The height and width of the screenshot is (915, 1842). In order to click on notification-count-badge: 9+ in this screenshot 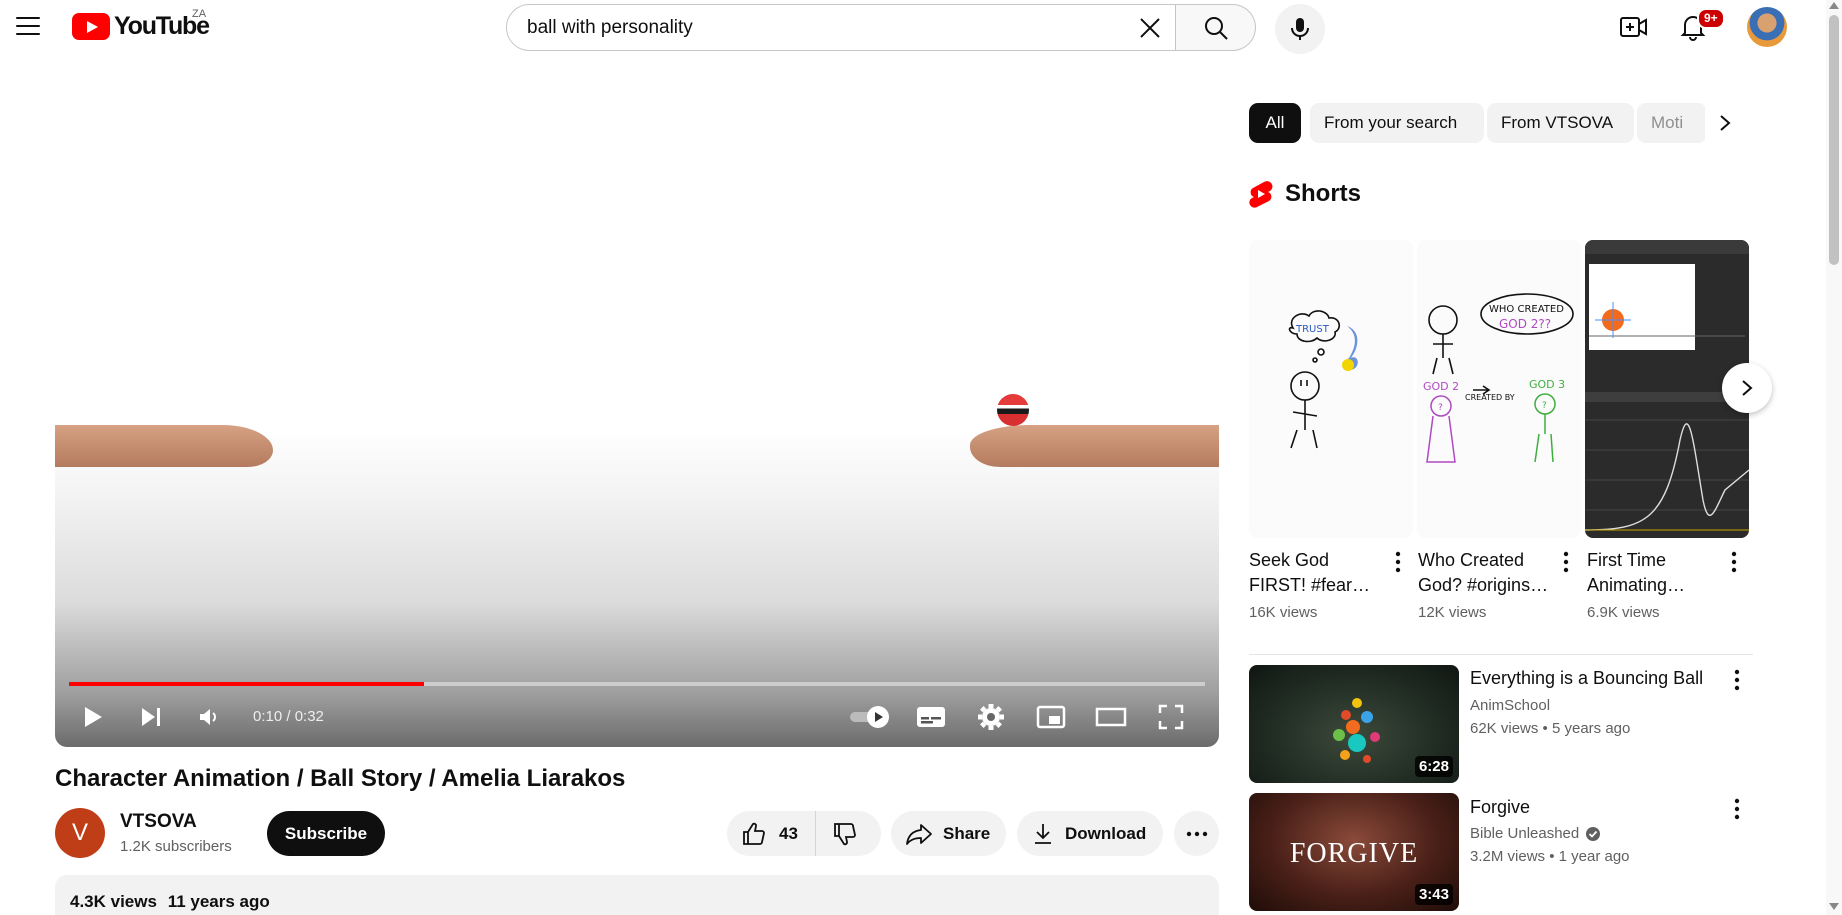, I will do `click(1711, 18)`.